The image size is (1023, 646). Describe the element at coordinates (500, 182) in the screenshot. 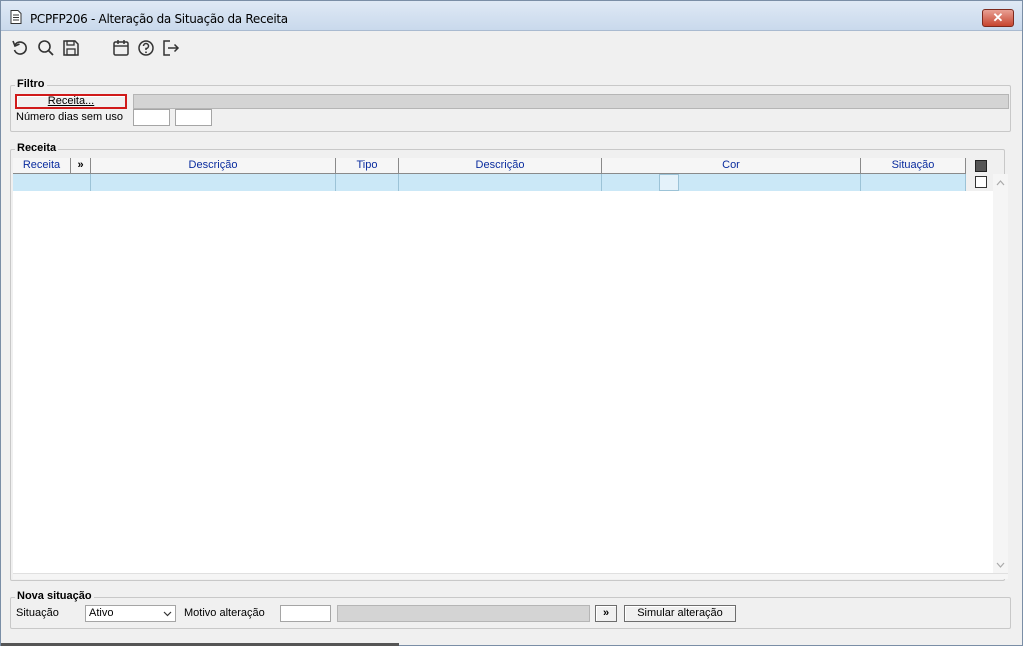

I see `row-cell-descricao-tipo` at that location.